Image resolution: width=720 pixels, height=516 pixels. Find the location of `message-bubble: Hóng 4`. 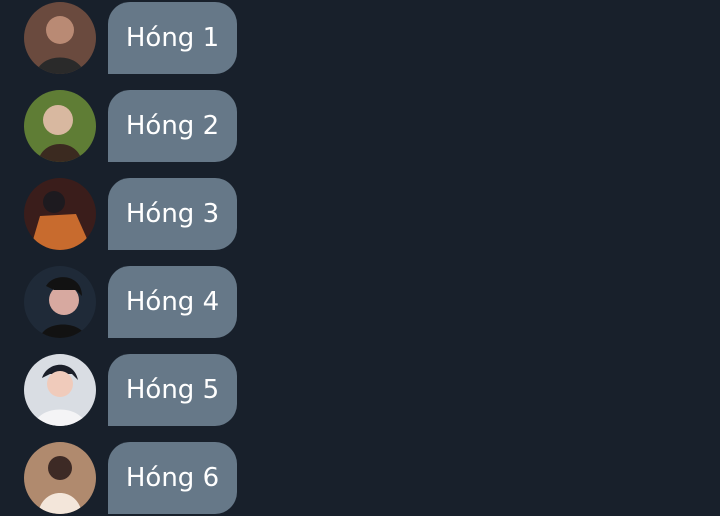

message-bubble: Hóng 4 is located at coordinates (172, 302).